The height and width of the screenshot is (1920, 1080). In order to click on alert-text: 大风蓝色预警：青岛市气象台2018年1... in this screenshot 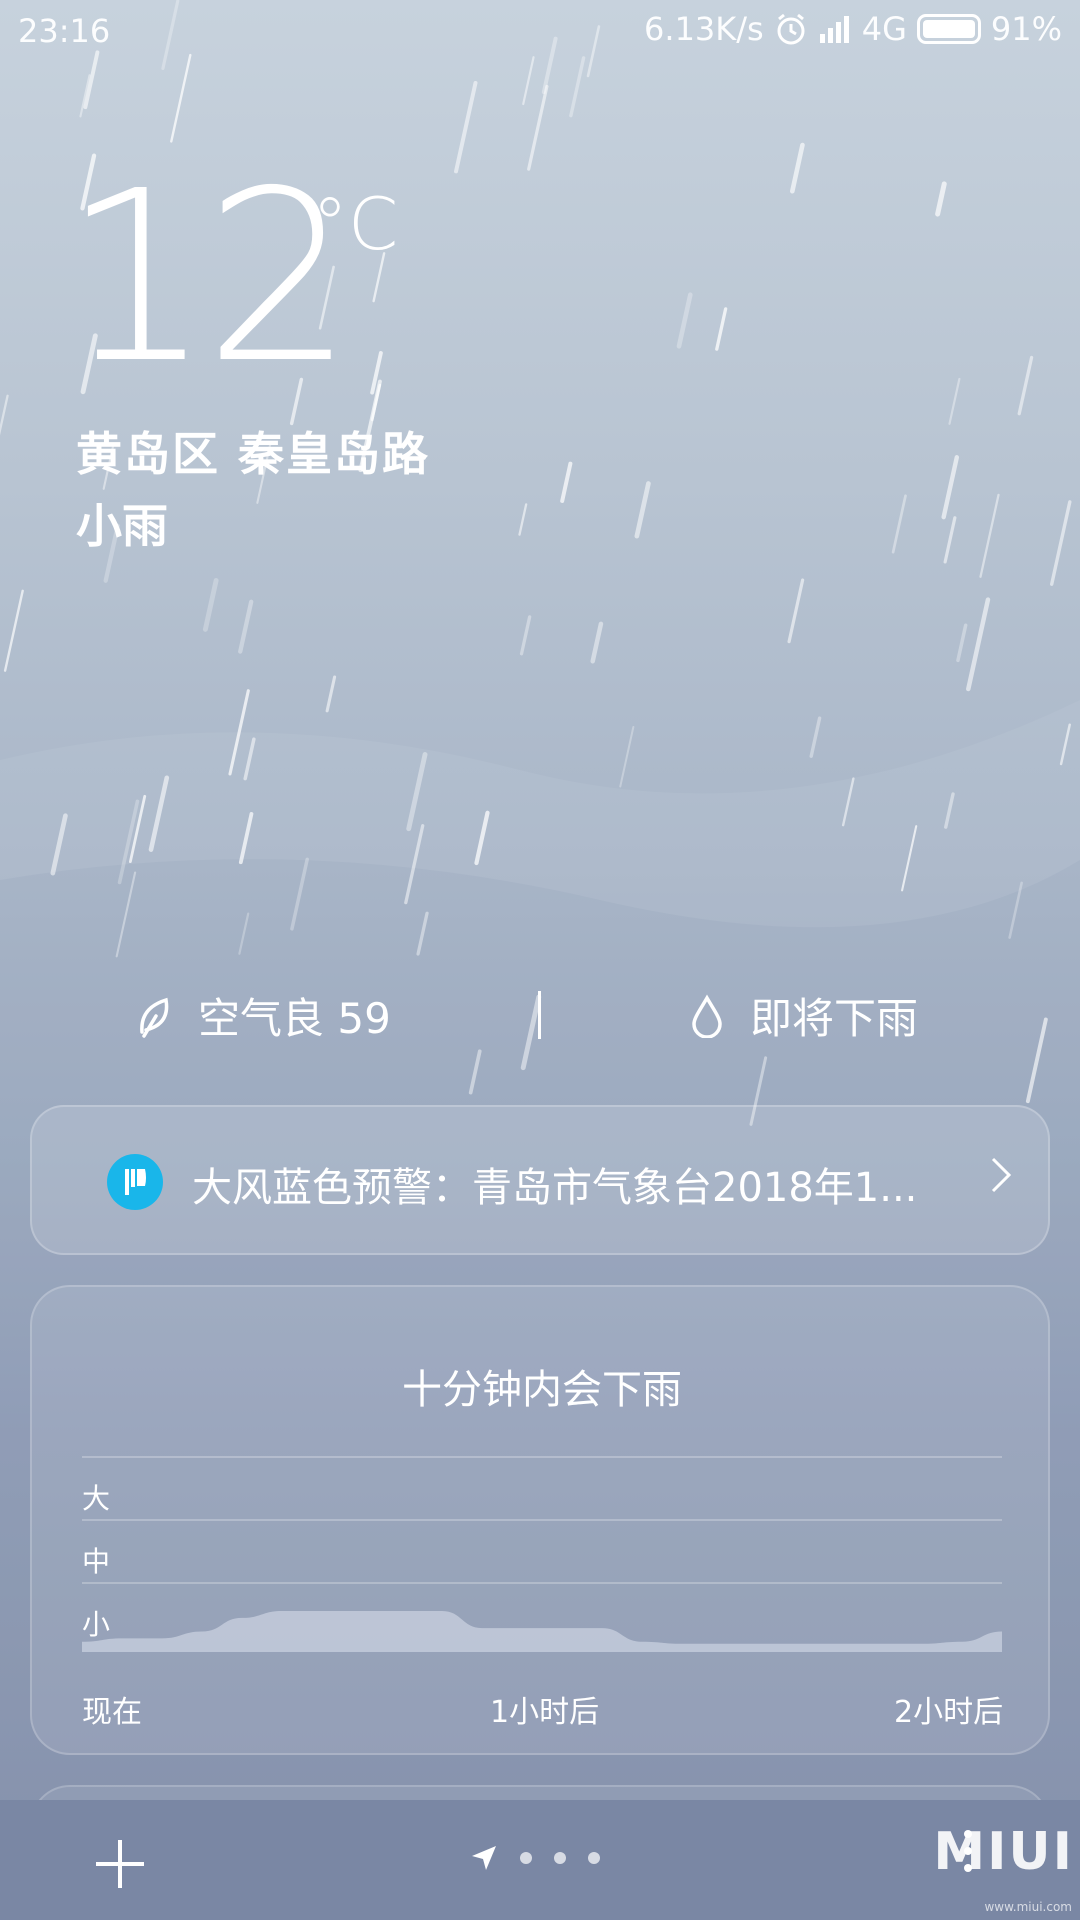, I will do `click(555, 1188)`.